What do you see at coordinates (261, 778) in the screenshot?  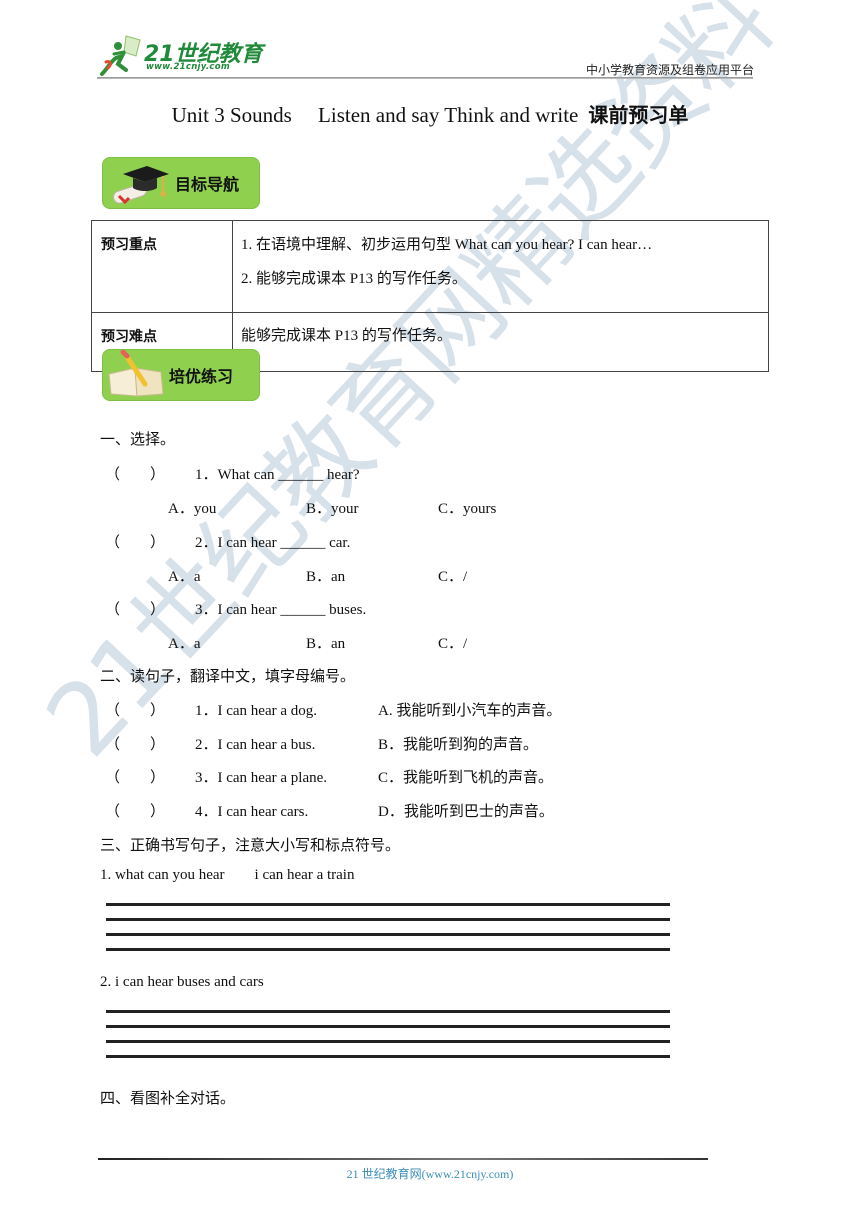 I see `sentence-text: 3．I can hear a plane.` at bounding box center [261, 778].